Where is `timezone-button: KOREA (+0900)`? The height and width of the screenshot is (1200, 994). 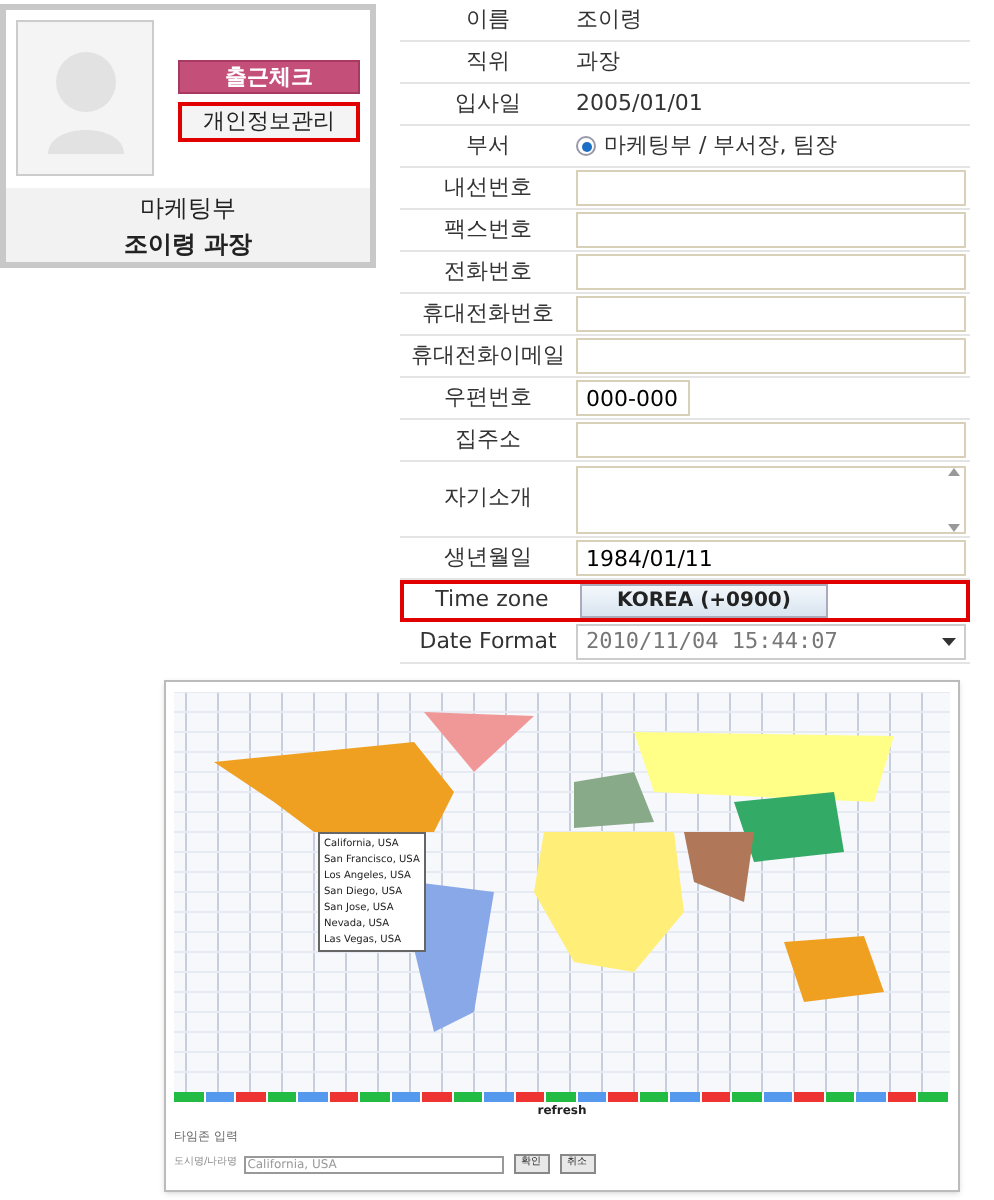 timezone-button: KOREA (+0900) is located at coordinates (704, 601).